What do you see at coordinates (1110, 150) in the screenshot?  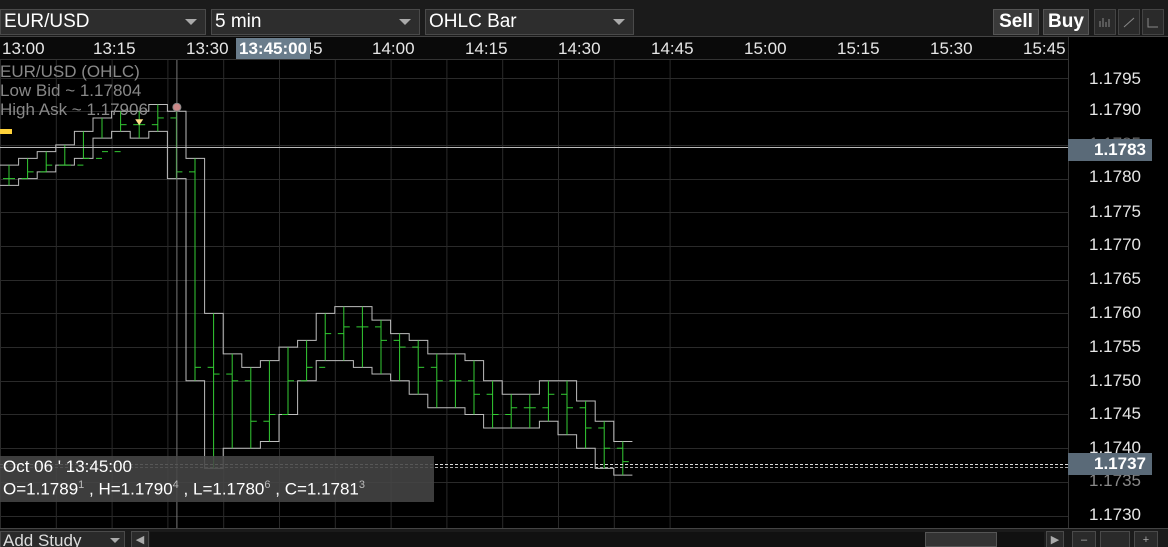 I see `current-price-tag: 1.1783` at bounding box center [1110, 150].